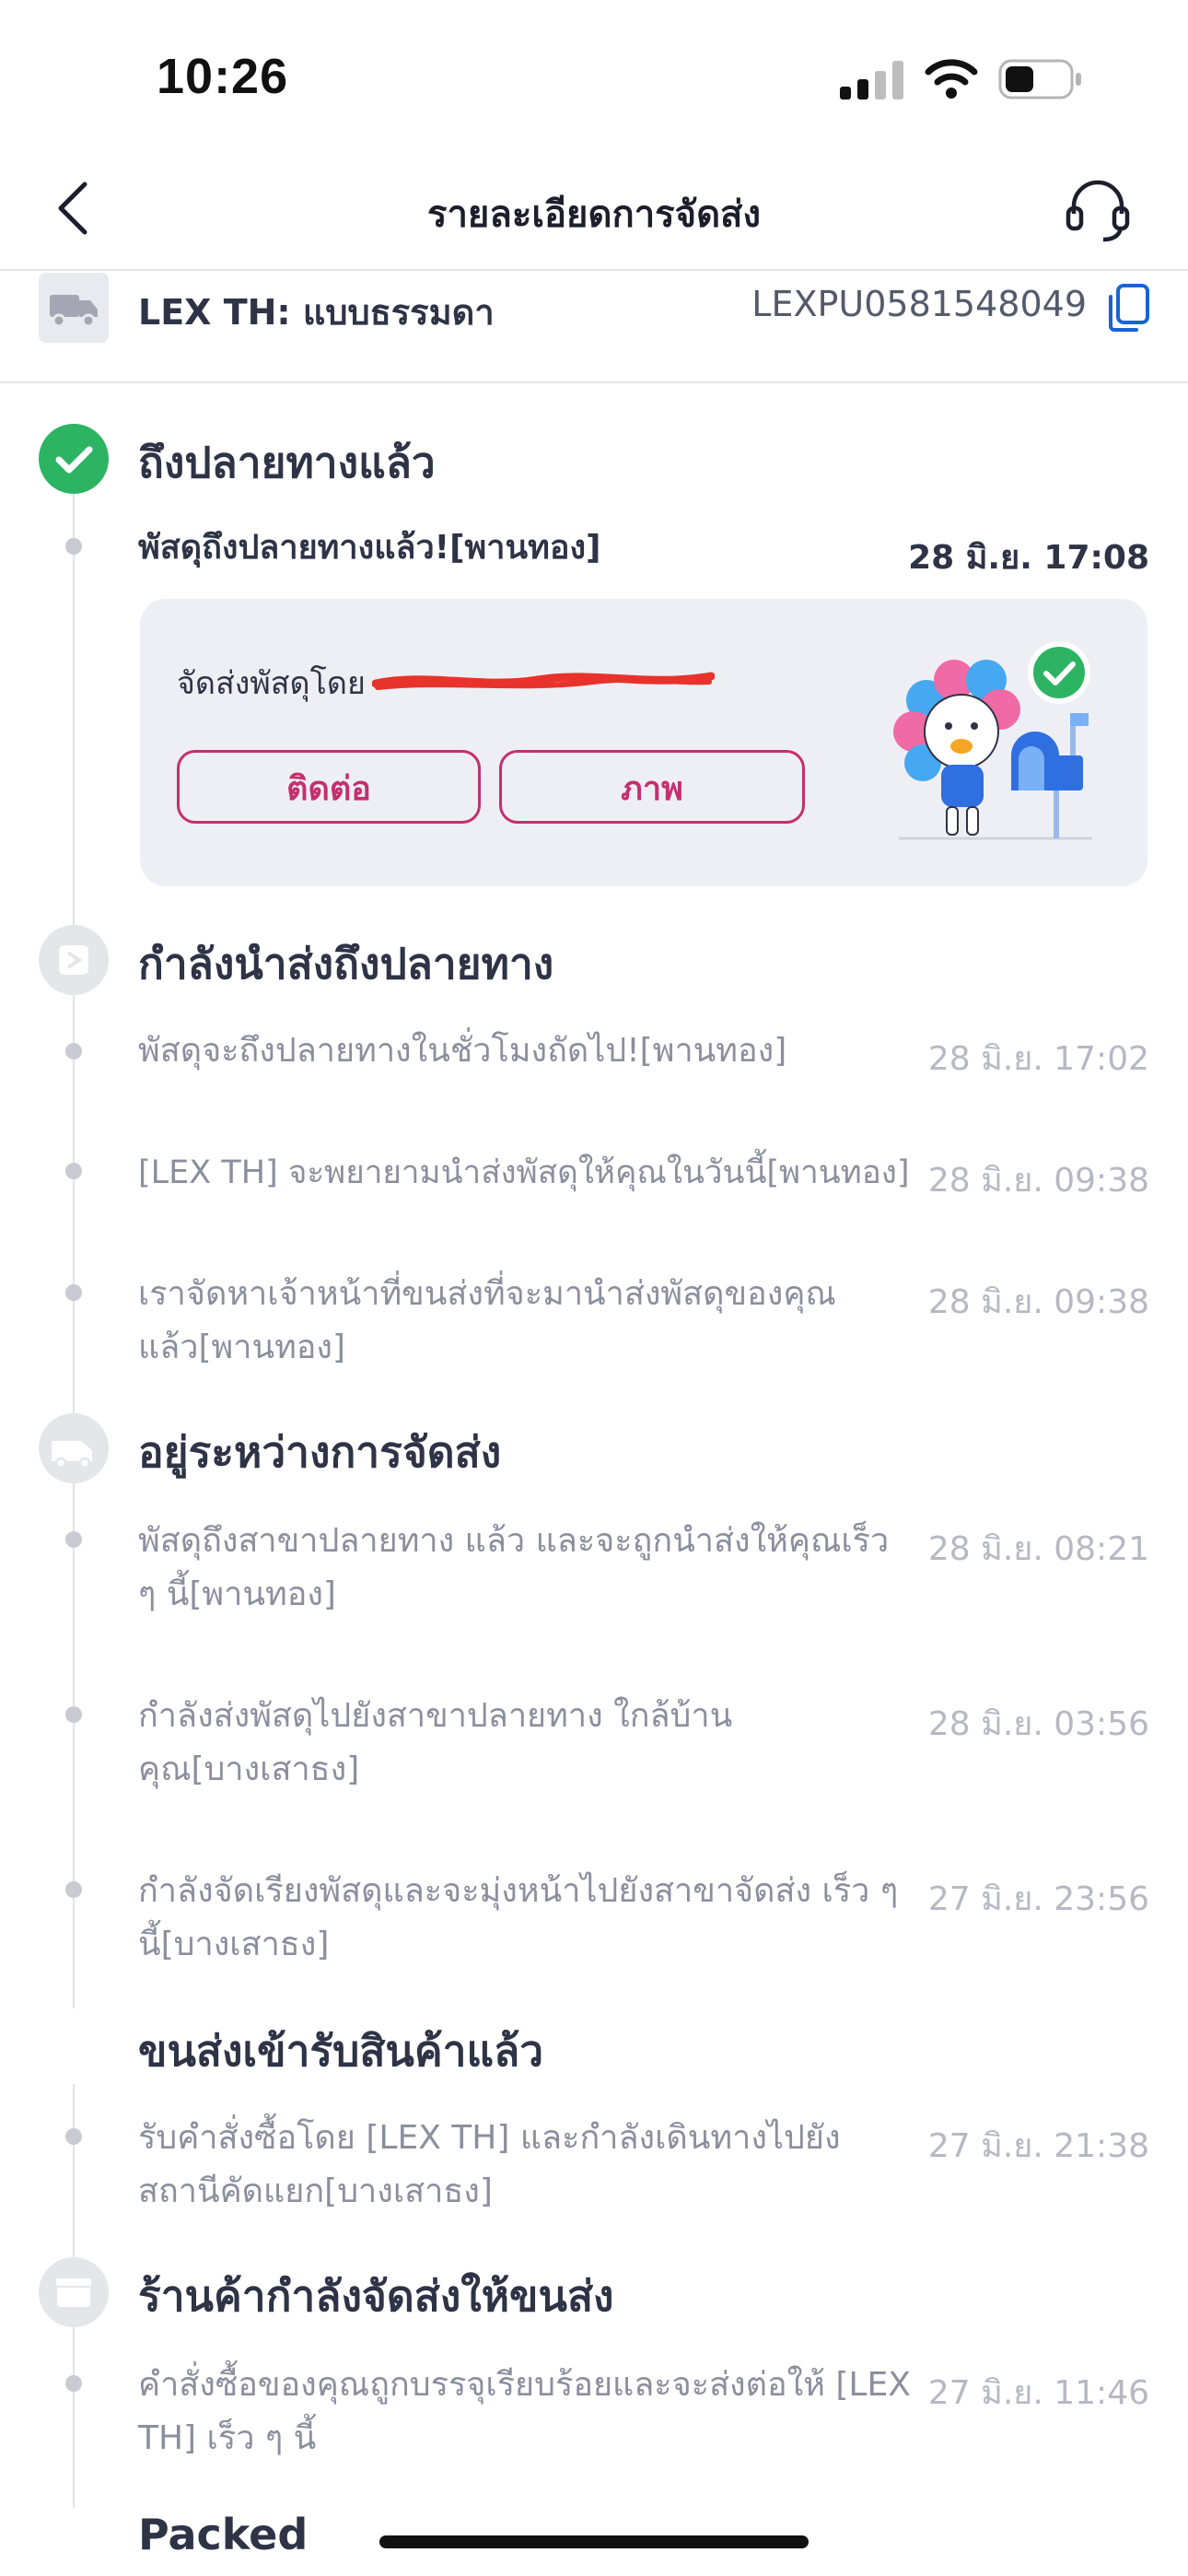  I want to click on contact-button: ติดต่อ, so click(329, 787).